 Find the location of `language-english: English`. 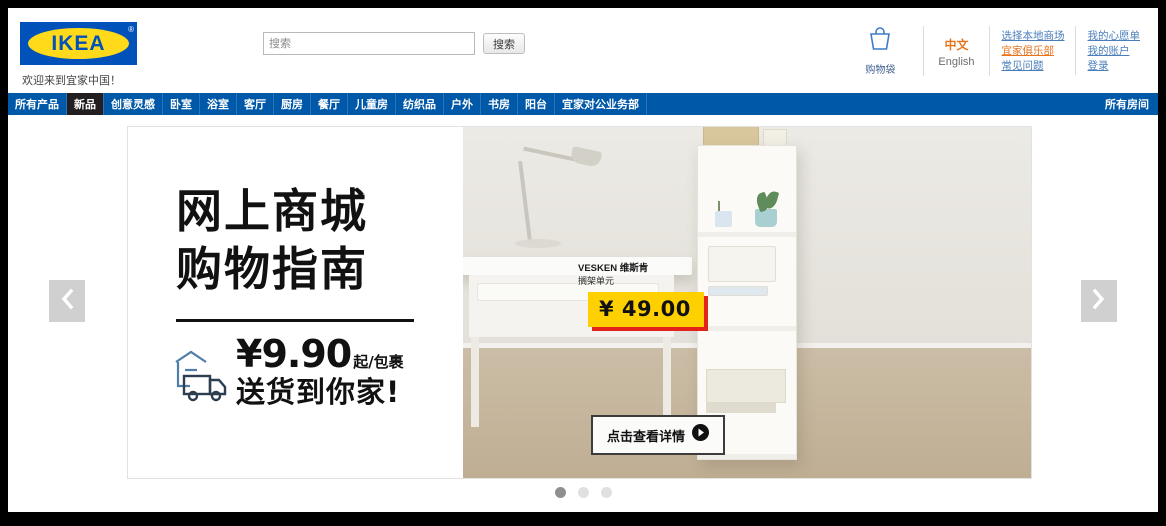

language-english: English is located at coordinates (956, 62).